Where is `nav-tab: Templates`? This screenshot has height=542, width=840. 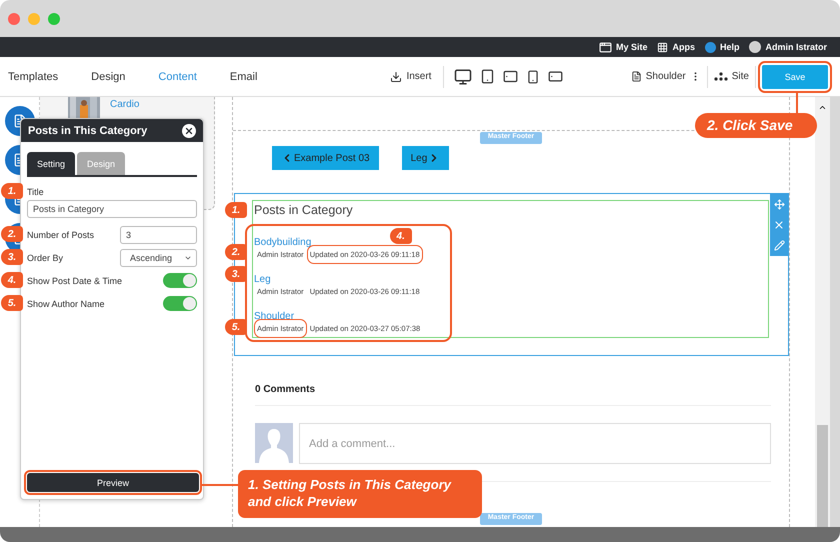 nav-tab: Templates is located at coordinates (33, 76).